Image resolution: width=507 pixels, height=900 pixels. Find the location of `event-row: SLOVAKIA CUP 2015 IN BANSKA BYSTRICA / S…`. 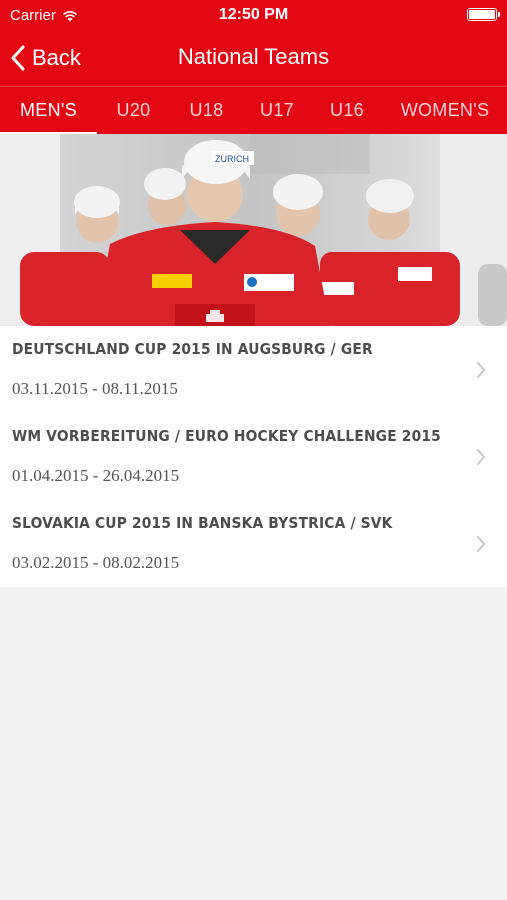

event-row: SLOVAKIA CUP 2015 IN BANSKA BYSTRICA / S… is located at coordinates (253, 543).